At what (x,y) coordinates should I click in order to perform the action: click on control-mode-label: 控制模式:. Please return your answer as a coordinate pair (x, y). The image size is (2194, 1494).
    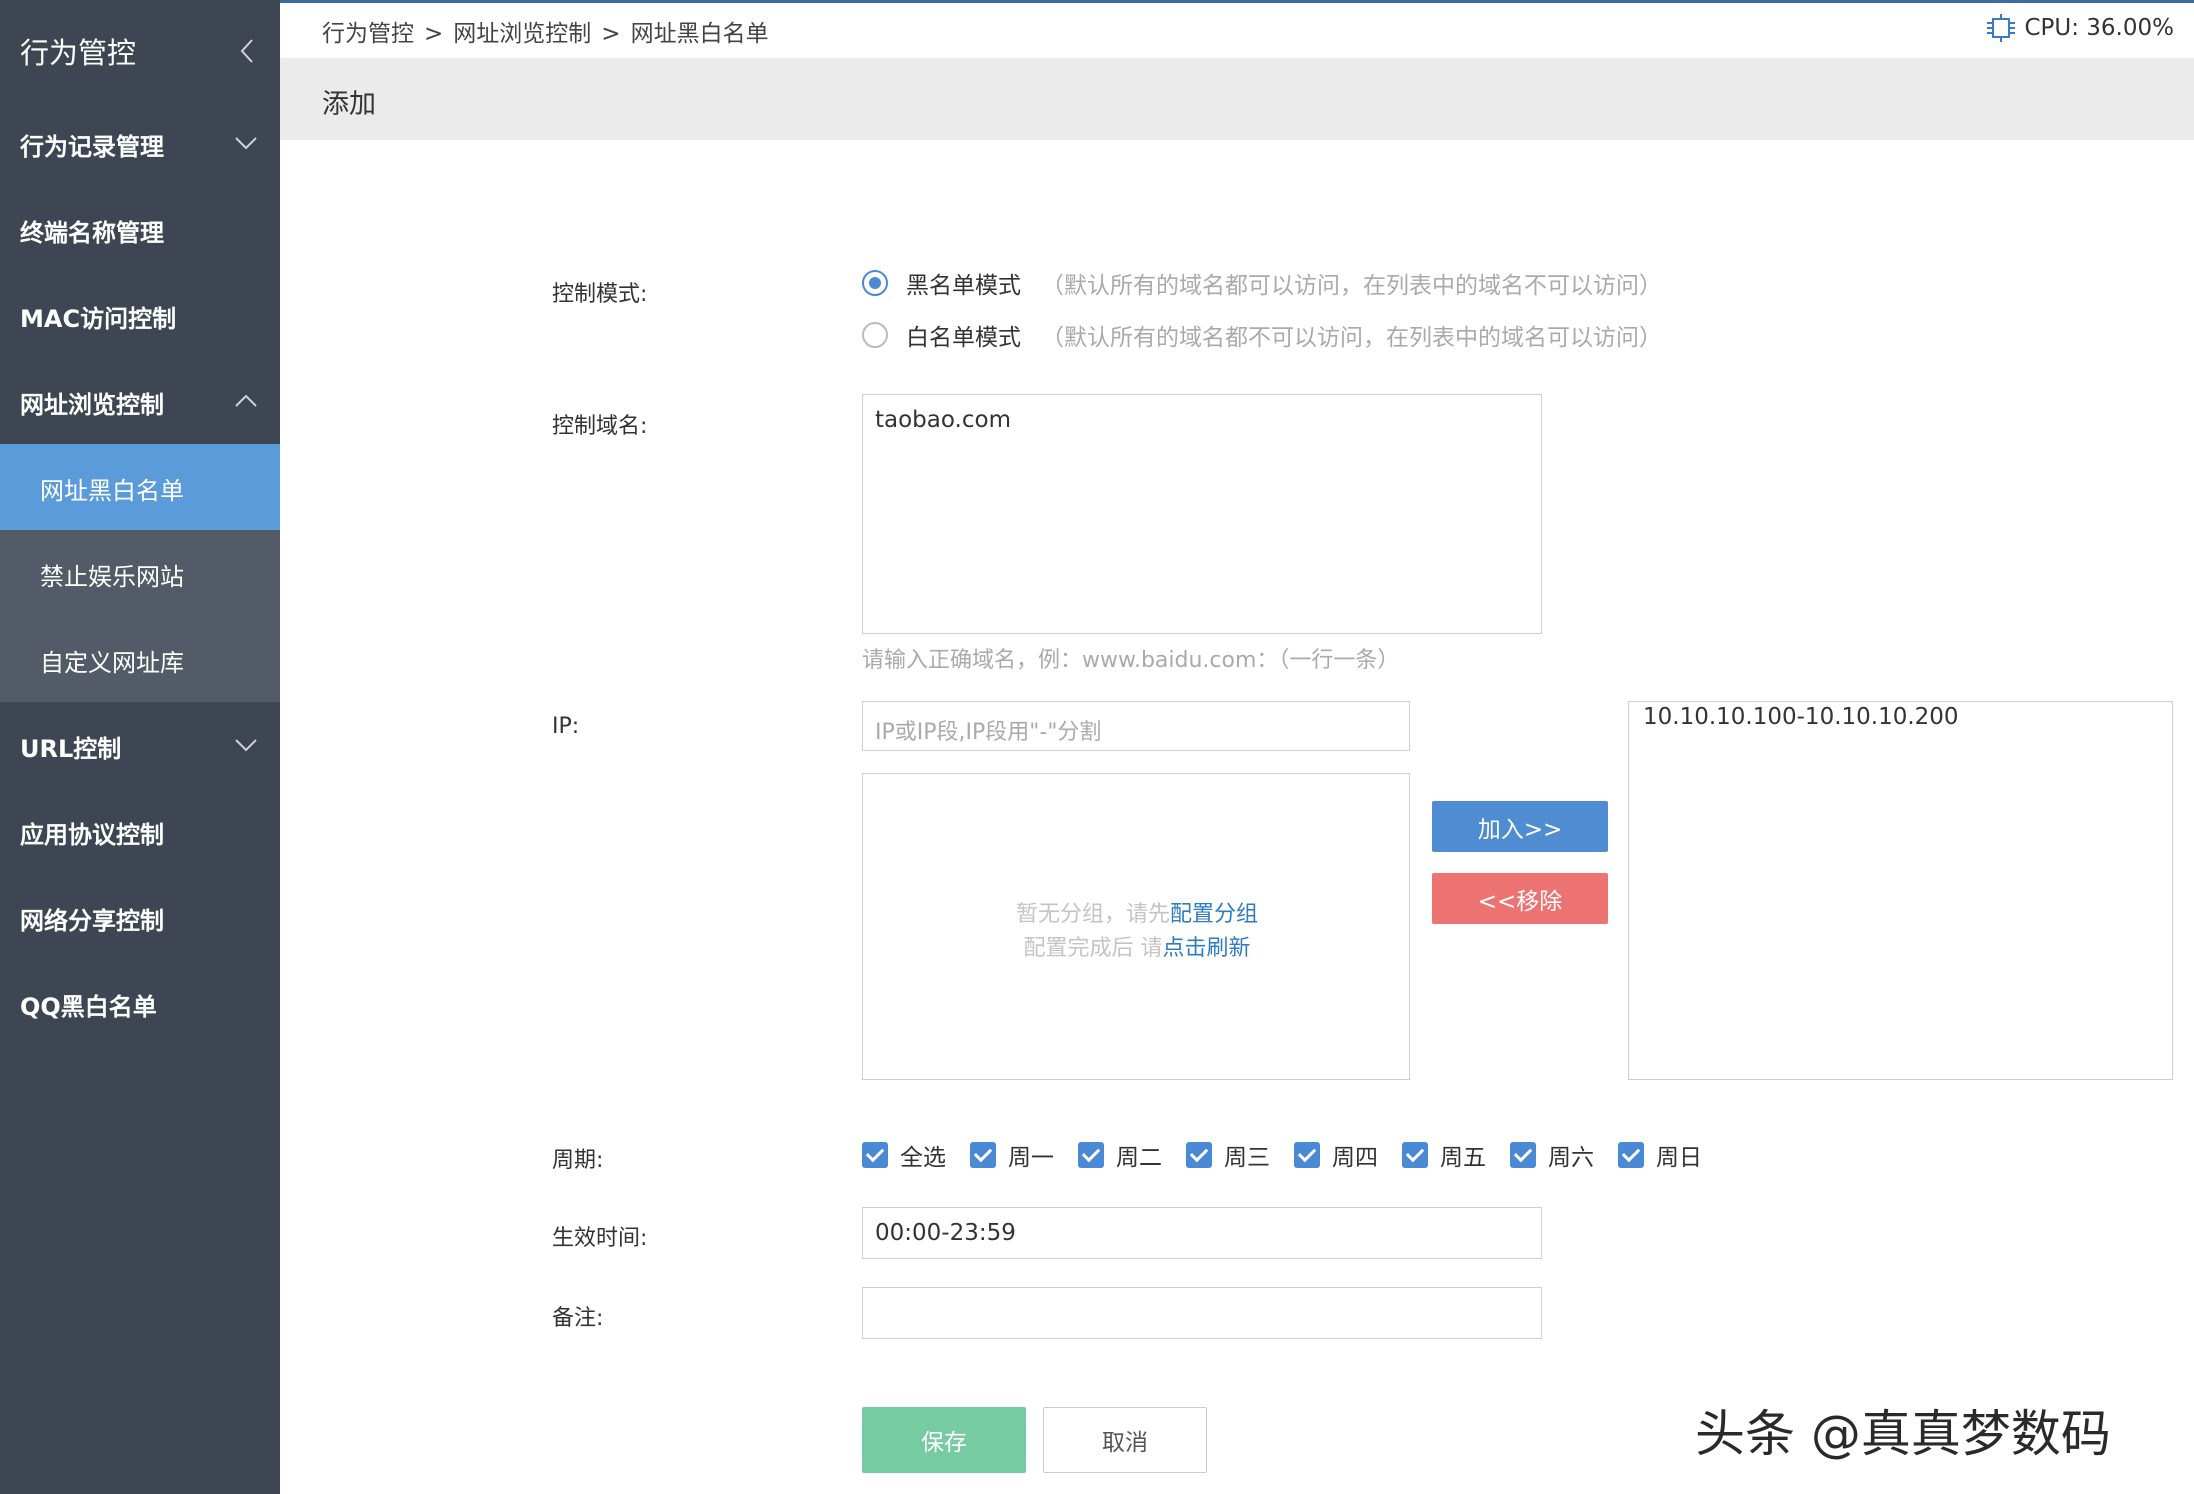
    Looking at the image, I should click on (600, 294).